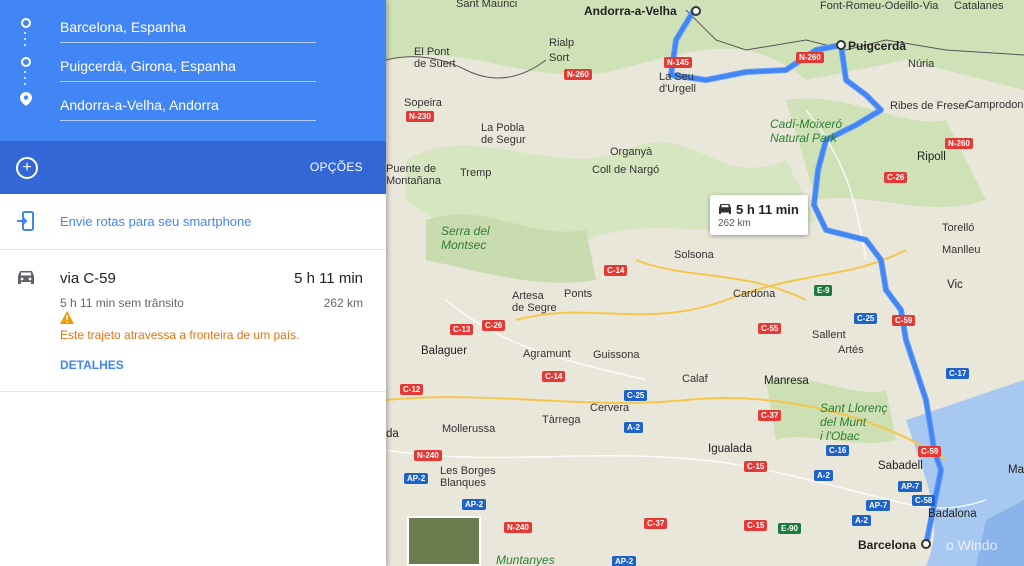 Image resolution: width=1024 pixels, height=566 pixels. I want to click on place-label: La Seu d'Urgell, so click(677, 83).